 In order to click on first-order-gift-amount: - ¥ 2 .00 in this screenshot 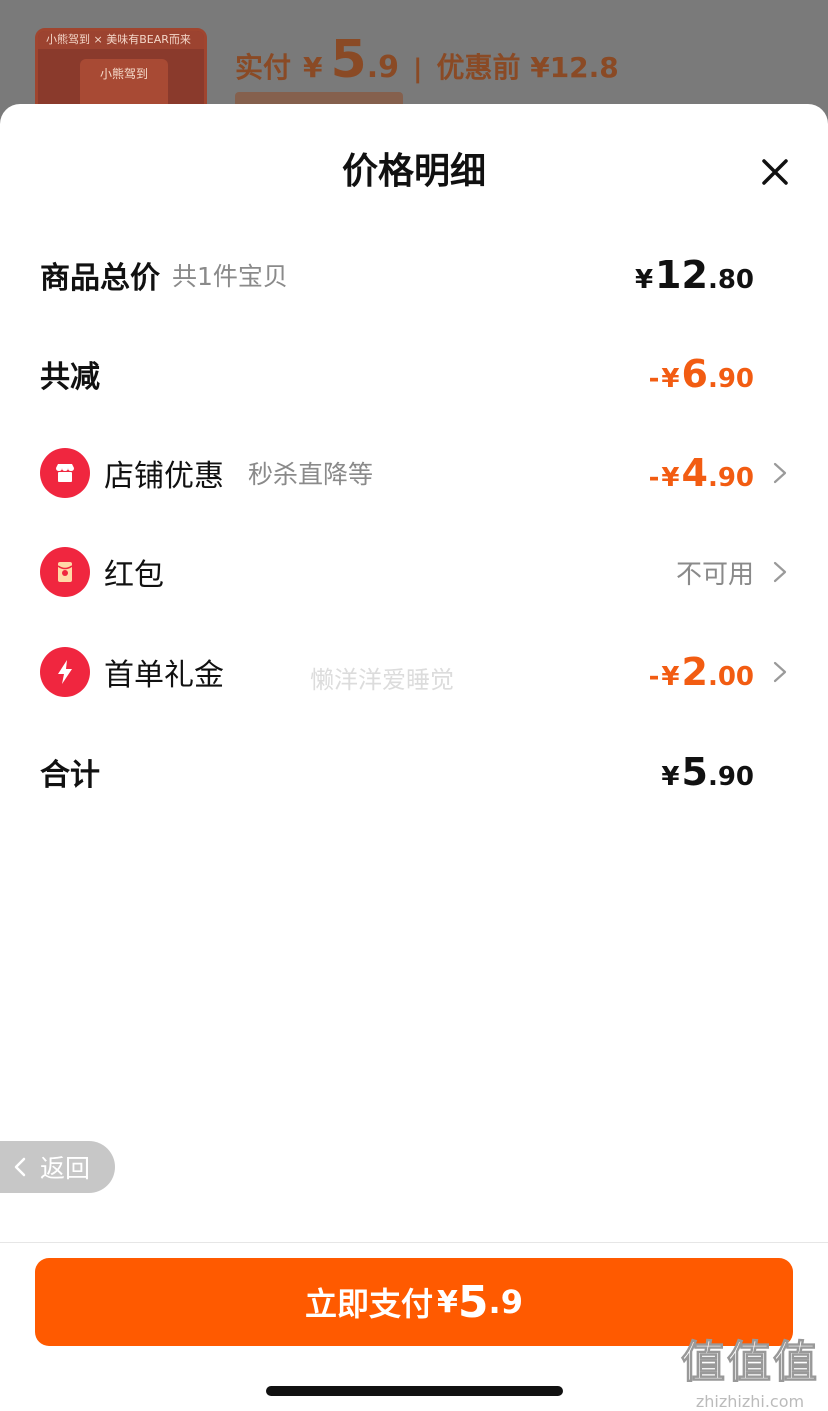, I will do `click(701, 672)`.